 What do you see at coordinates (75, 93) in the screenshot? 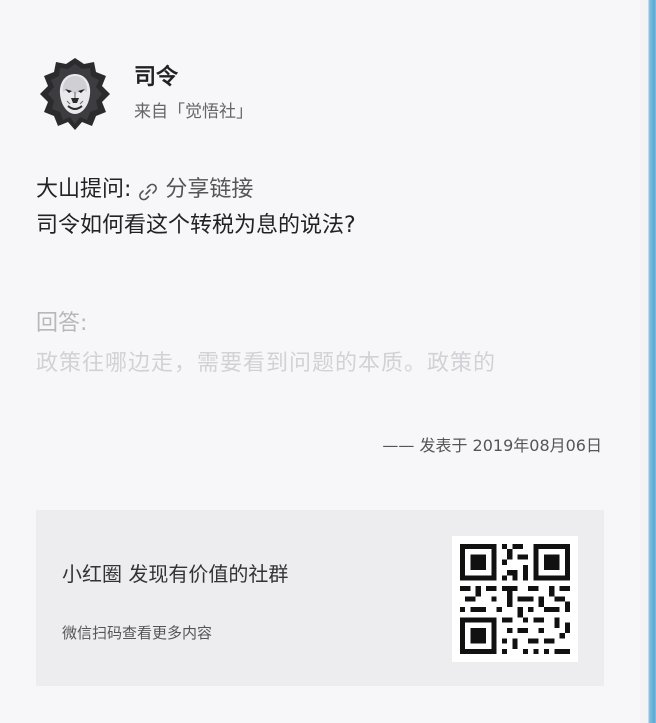
I see `lion-avatar-icon` at bounding box center [75, 93].